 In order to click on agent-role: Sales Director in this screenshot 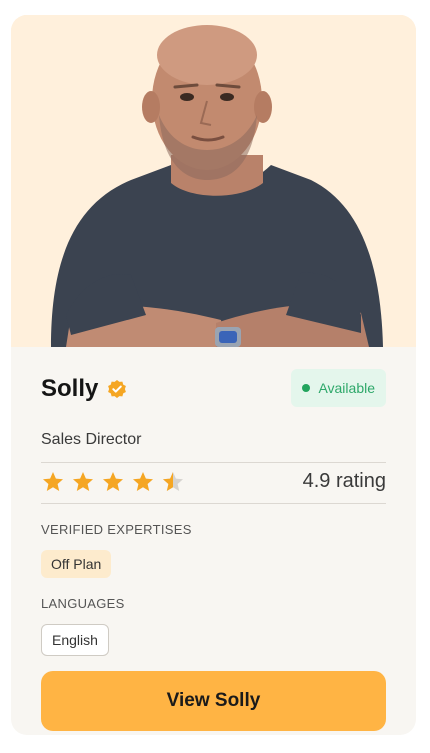, I will do `click(91, 439)`.